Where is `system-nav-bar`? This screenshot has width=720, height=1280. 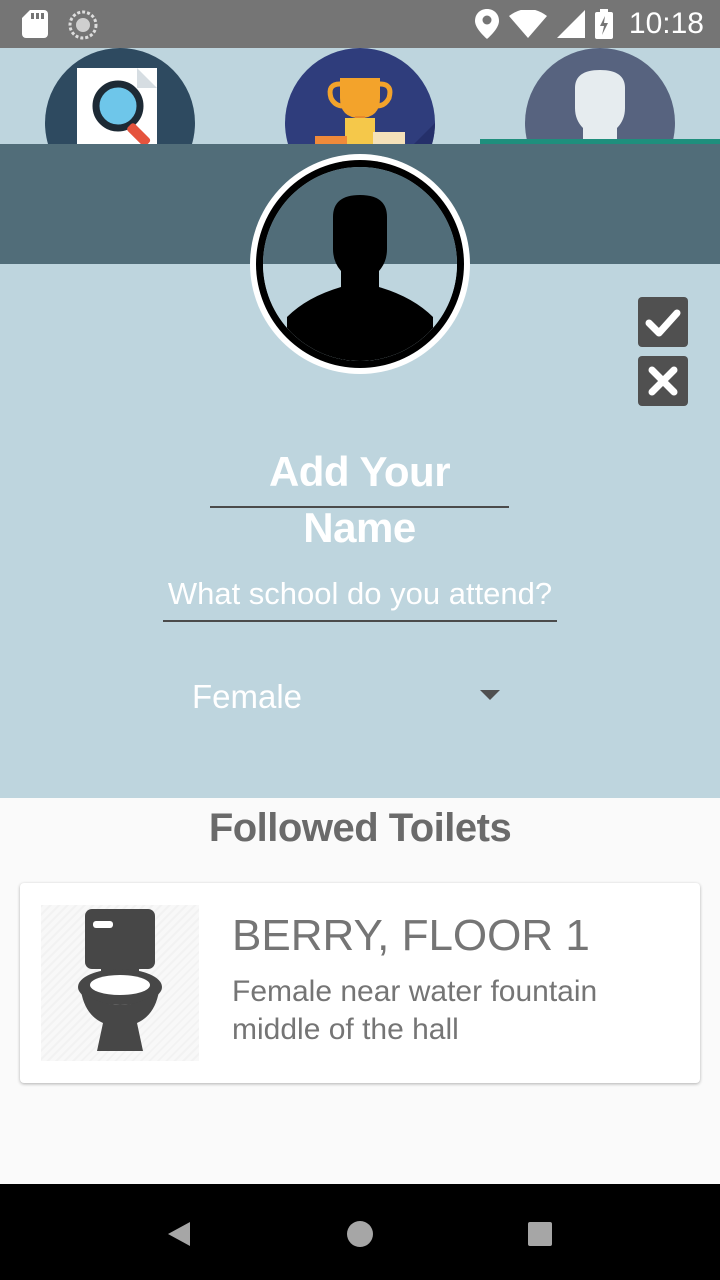
system-nav-bar is located at coordinates (360, 1232).